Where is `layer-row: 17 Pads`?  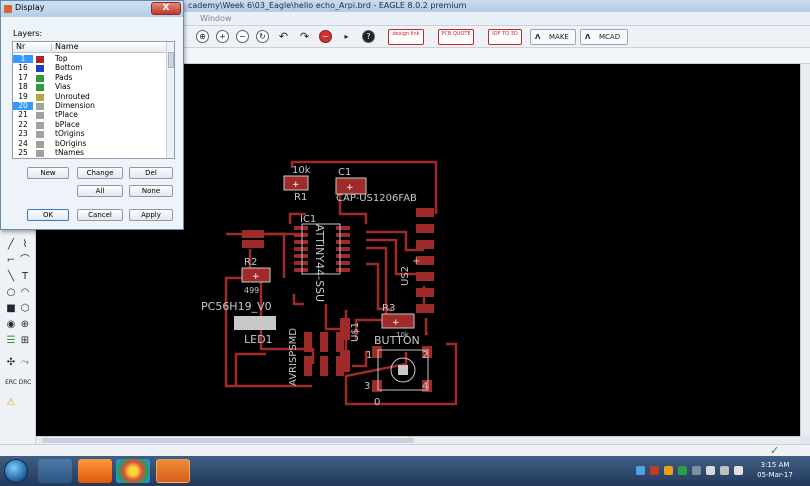 layer-row: 17 Pads is located at coordinates (89, 77).